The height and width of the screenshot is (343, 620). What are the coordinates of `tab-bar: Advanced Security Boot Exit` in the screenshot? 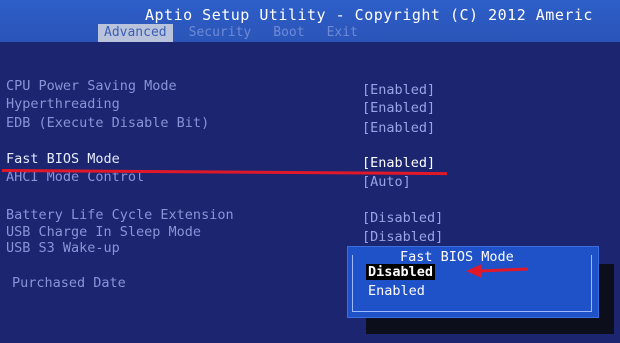 It's located at (231, 33).